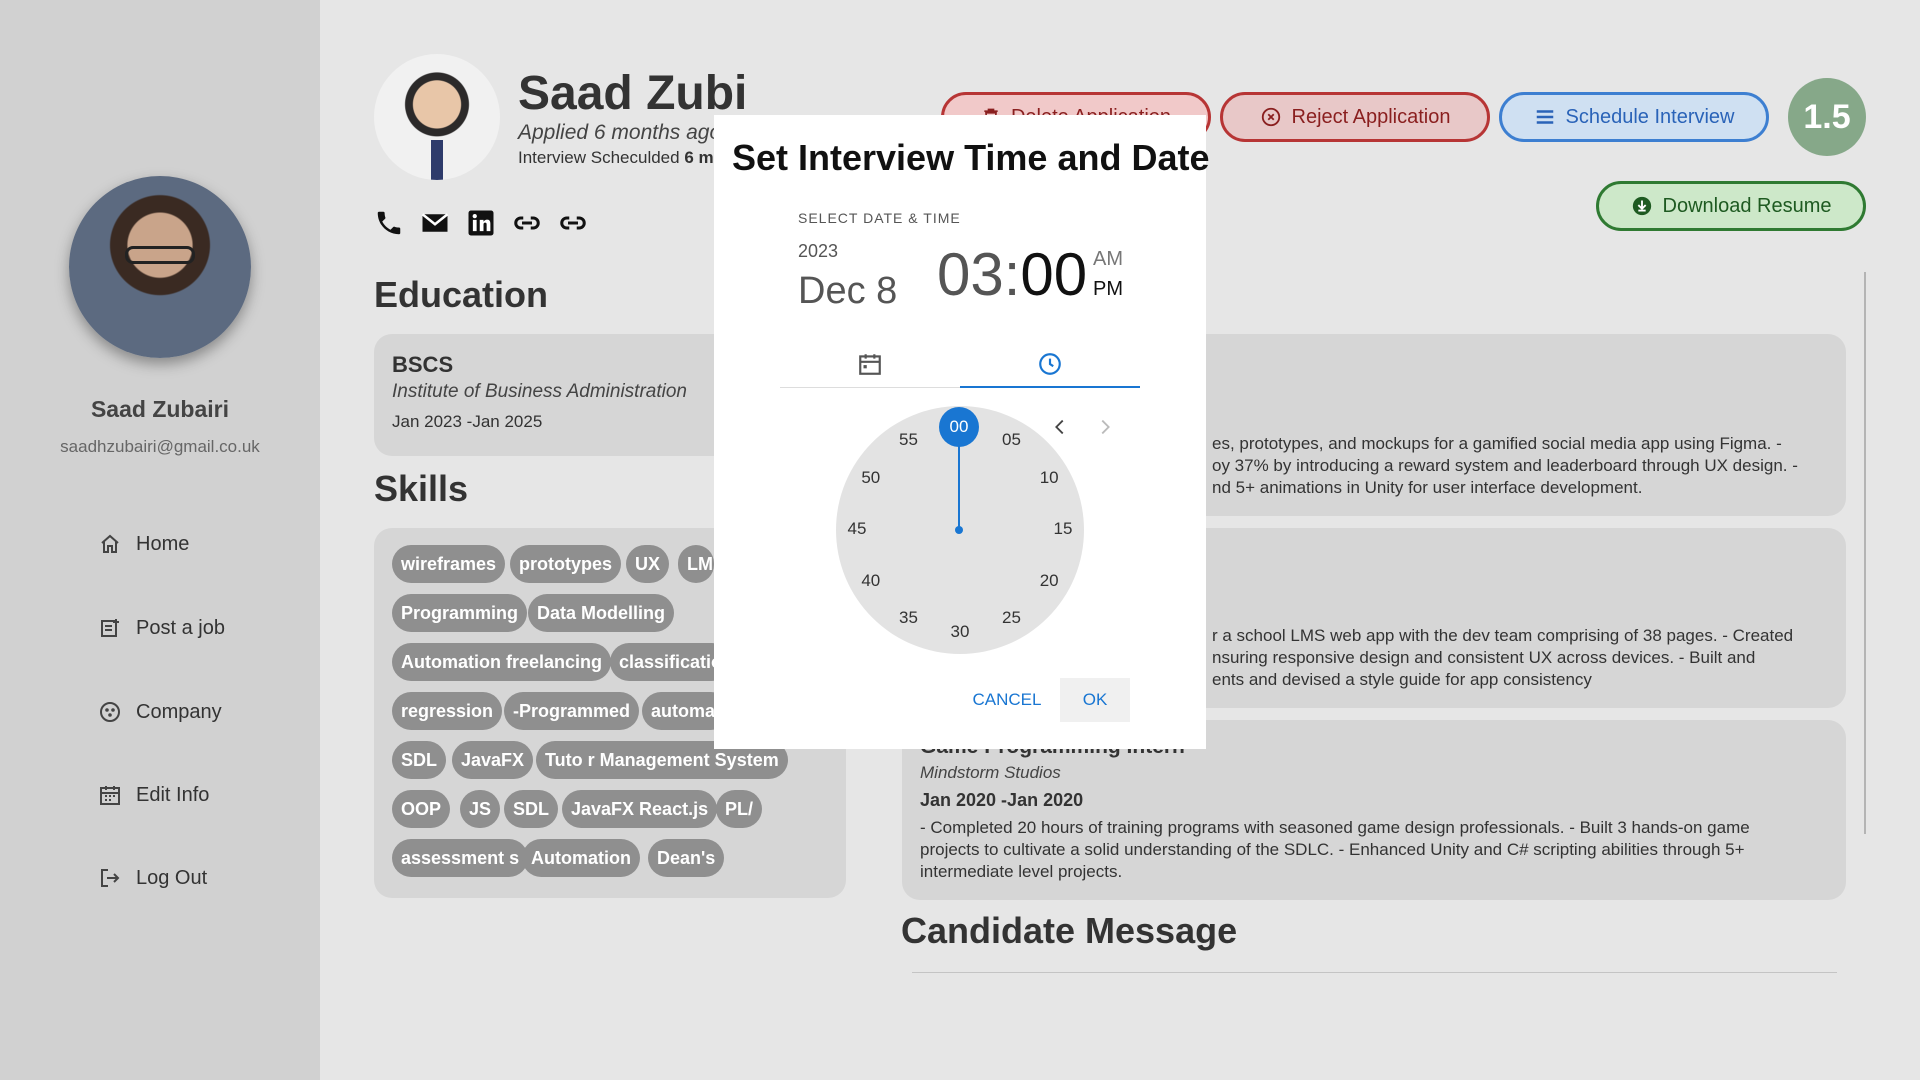  I want to click on reject-application-button: Reject Application, so click(1355, 117).